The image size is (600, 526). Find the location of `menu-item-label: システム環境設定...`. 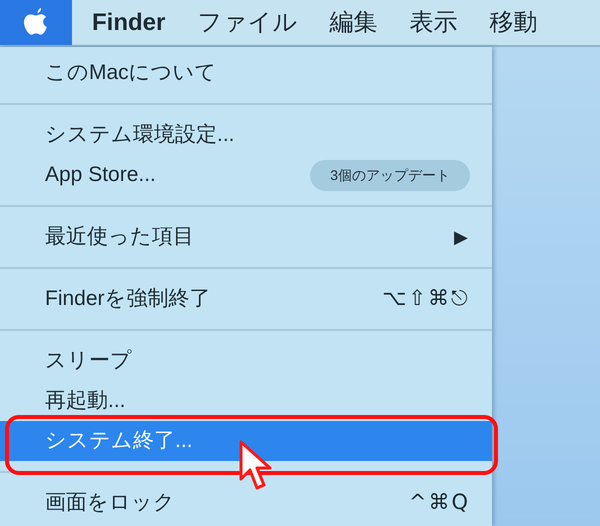

menu-item-label: システム環境設定... is located at coordinates (140, 135).